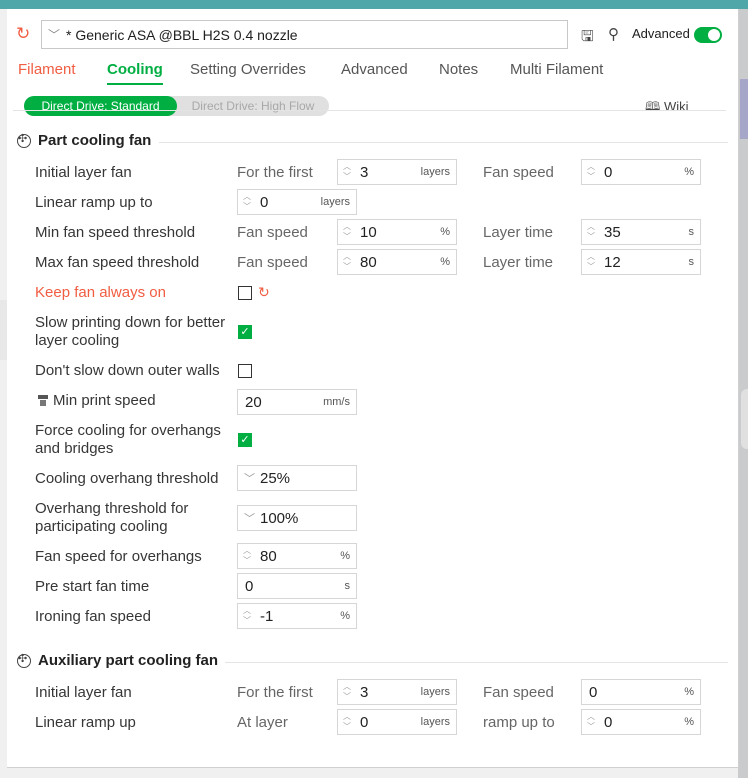 The image size is (748, 778). I want to click on max-fan-speed-input: ︿ ﹀ 80 %, so click(397, 262).